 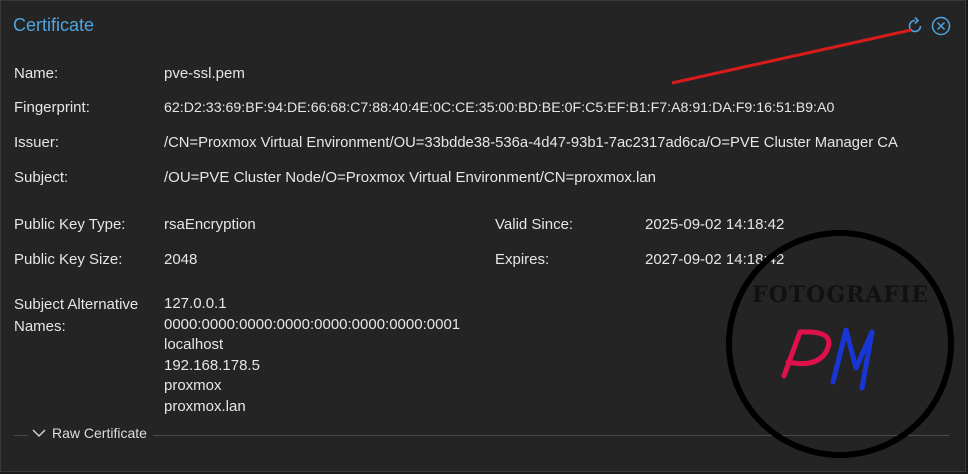 I want to click on issuer-label: Issuer:, so click(x=37, y=142).